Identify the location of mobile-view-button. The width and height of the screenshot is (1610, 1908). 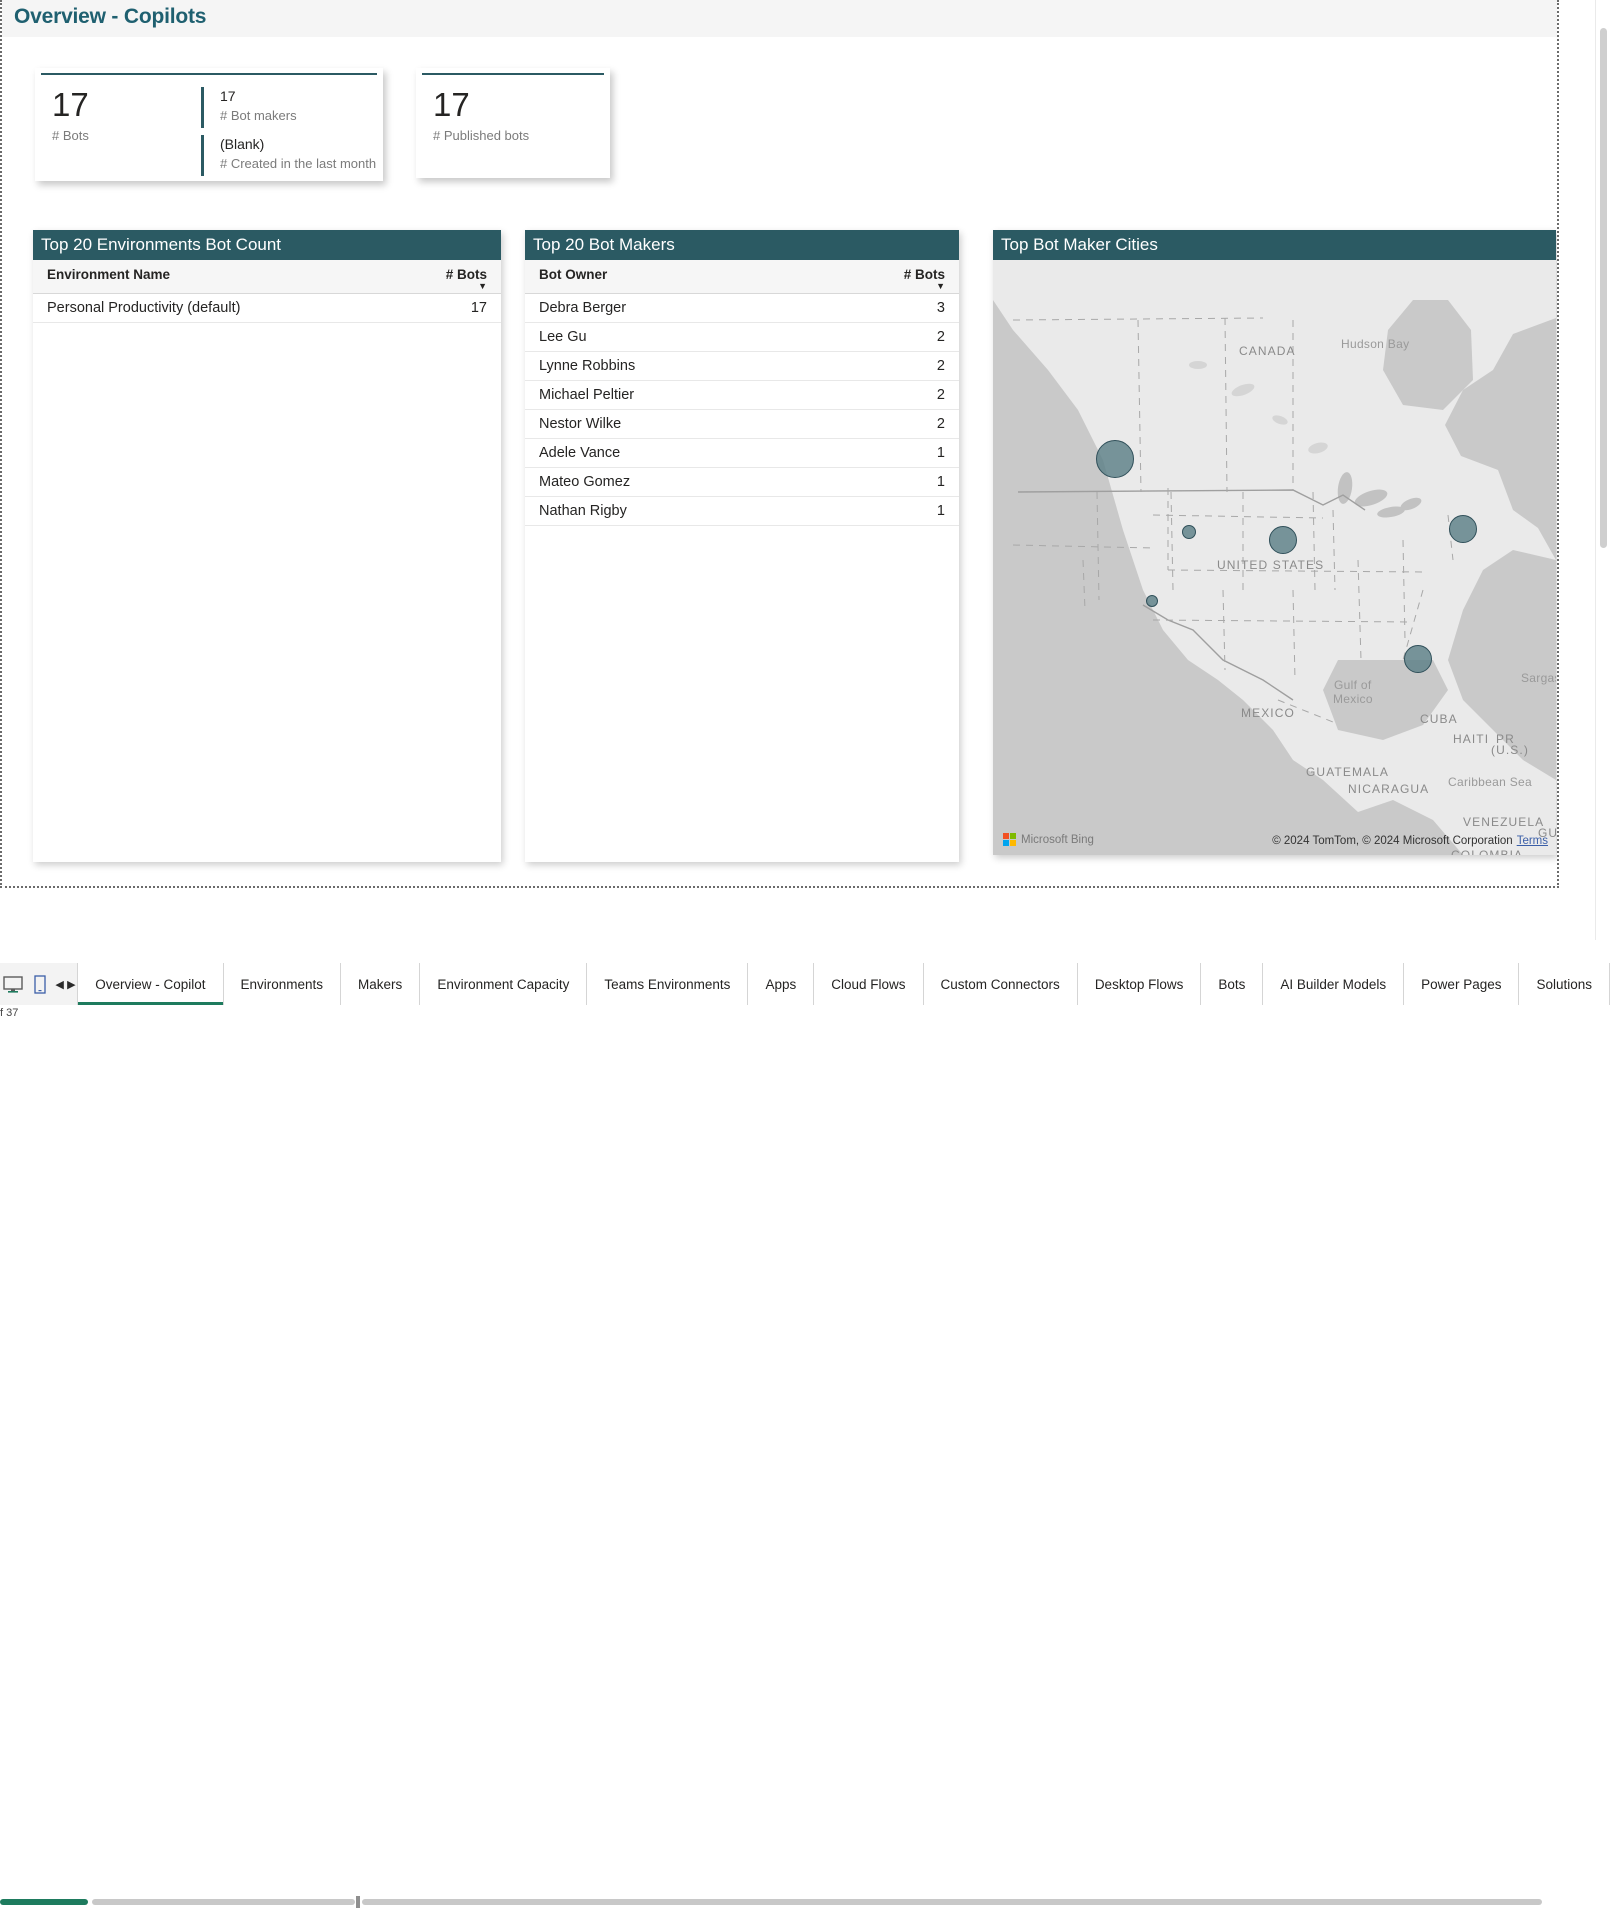
(40, 984).